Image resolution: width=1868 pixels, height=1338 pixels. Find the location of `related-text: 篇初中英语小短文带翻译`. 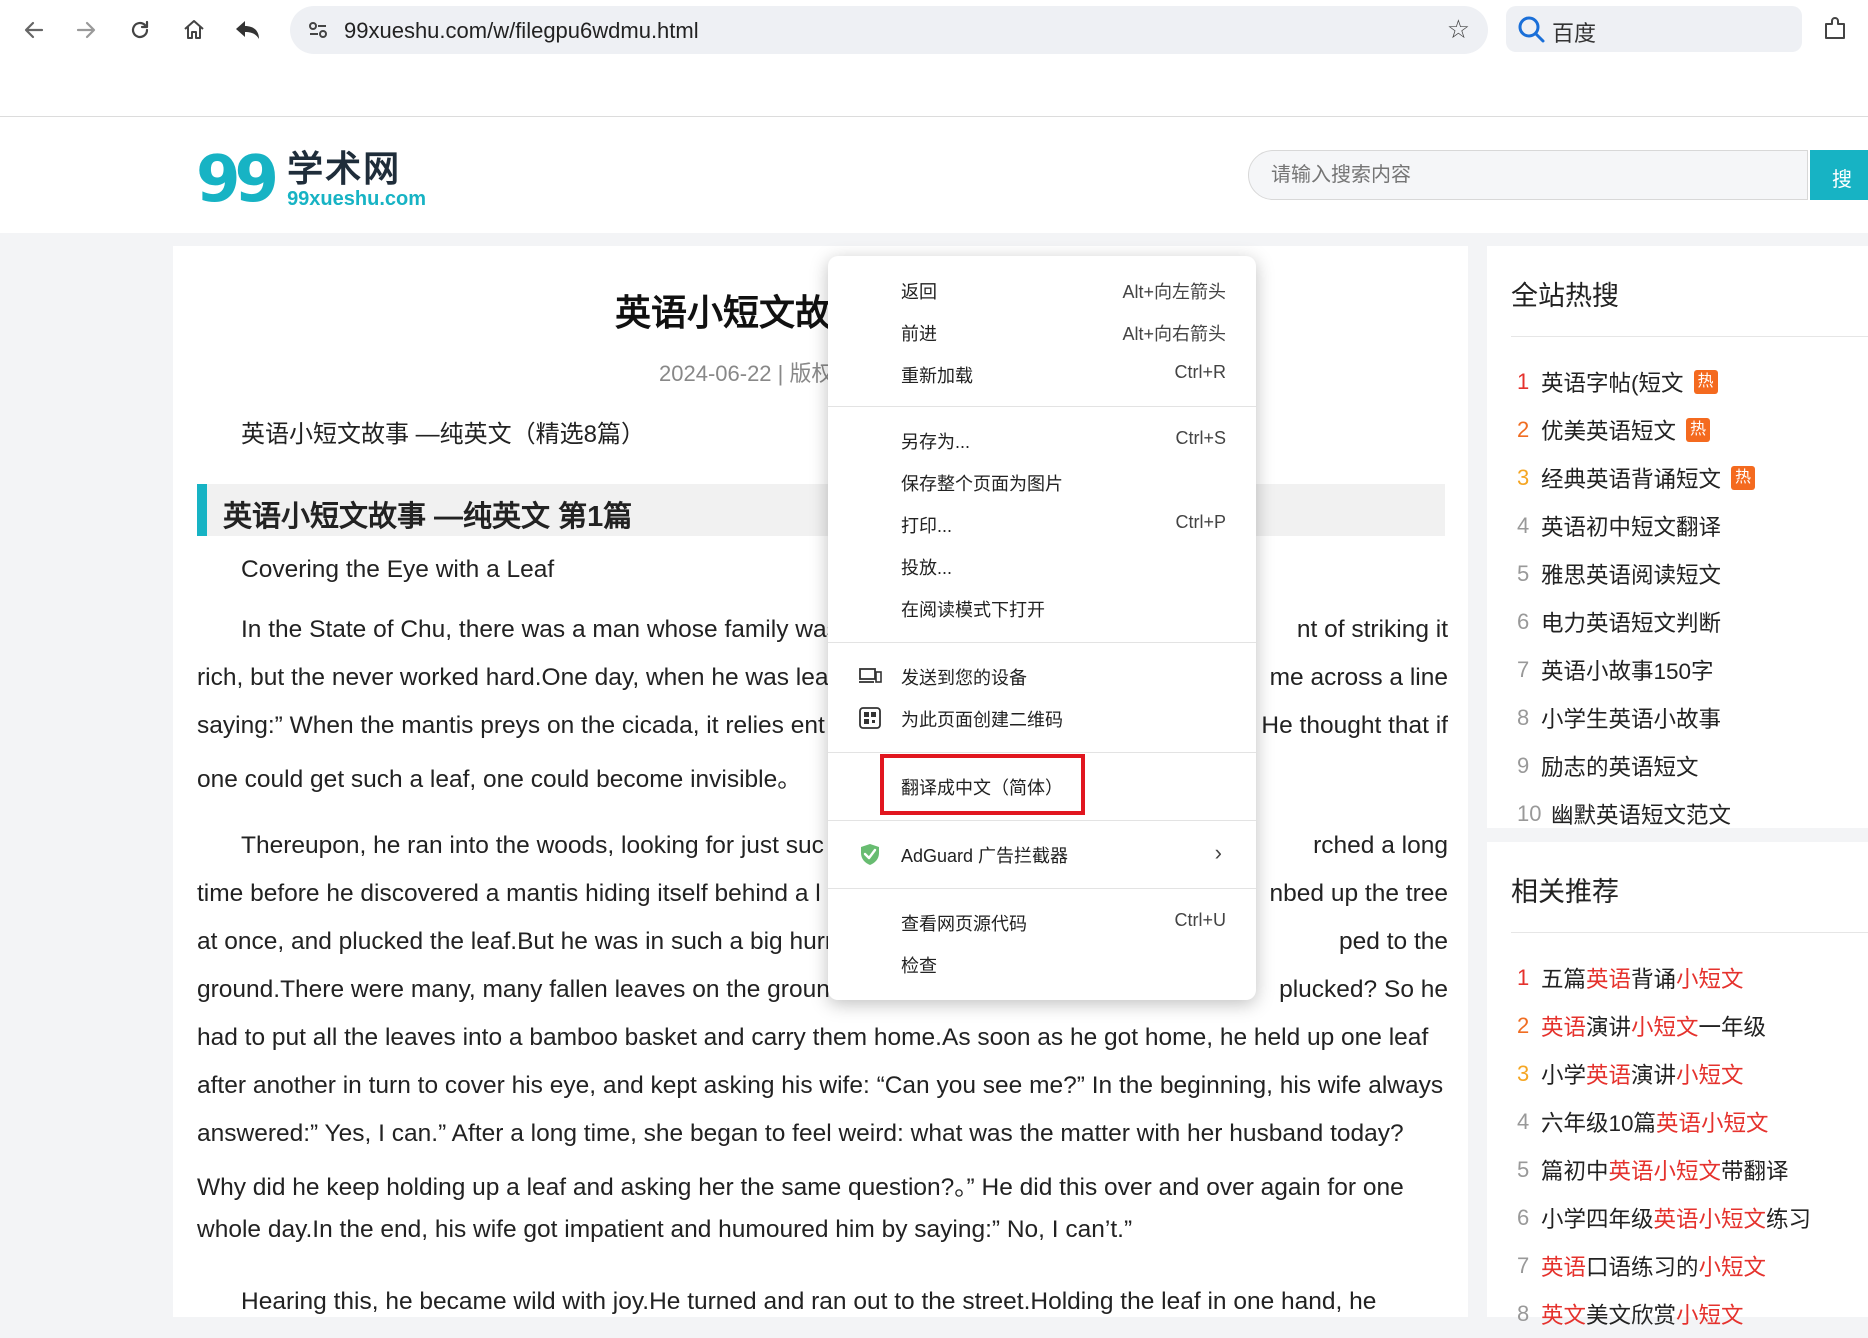

related-text: 篇初中英语小短文带翻译 is located at coordinates (1665, 1170).